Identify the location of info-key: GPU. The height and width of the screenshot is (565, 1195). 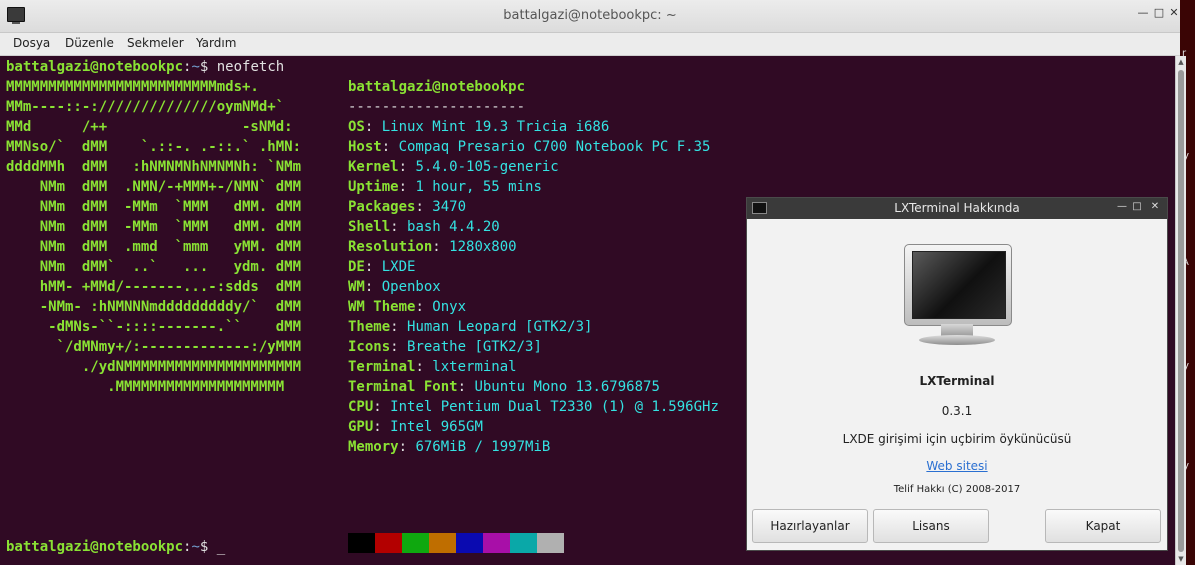
(361, 427).